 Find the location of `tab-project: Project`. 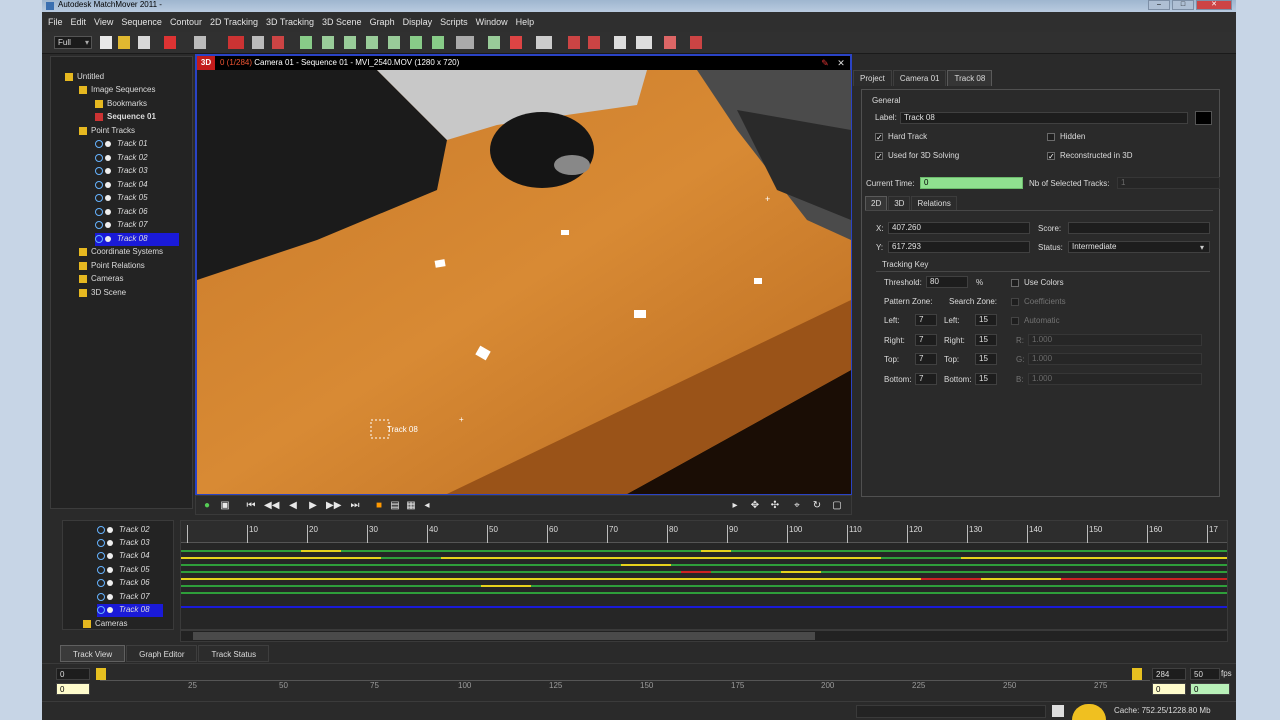

tab-project: Project is located at coordinates (872, 78).